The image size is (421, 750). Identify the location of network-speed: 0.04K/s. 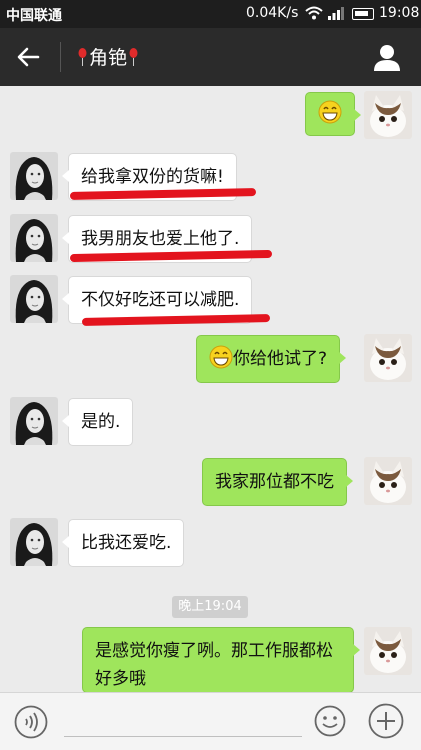
(272, 13).